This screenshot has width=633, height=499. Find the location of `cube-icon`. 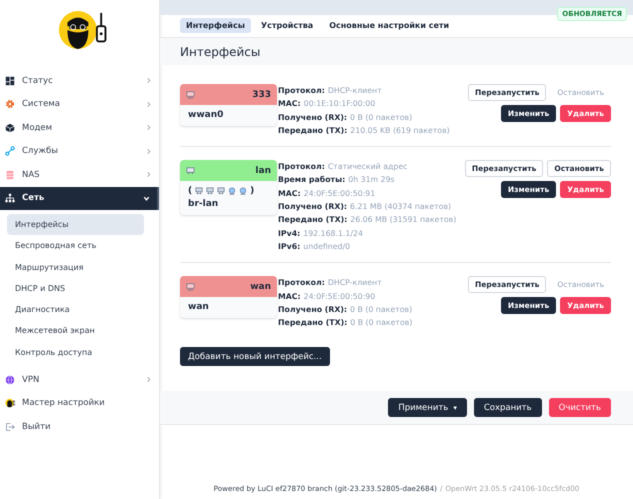

cube-icon is located at coordinates (10, 127).